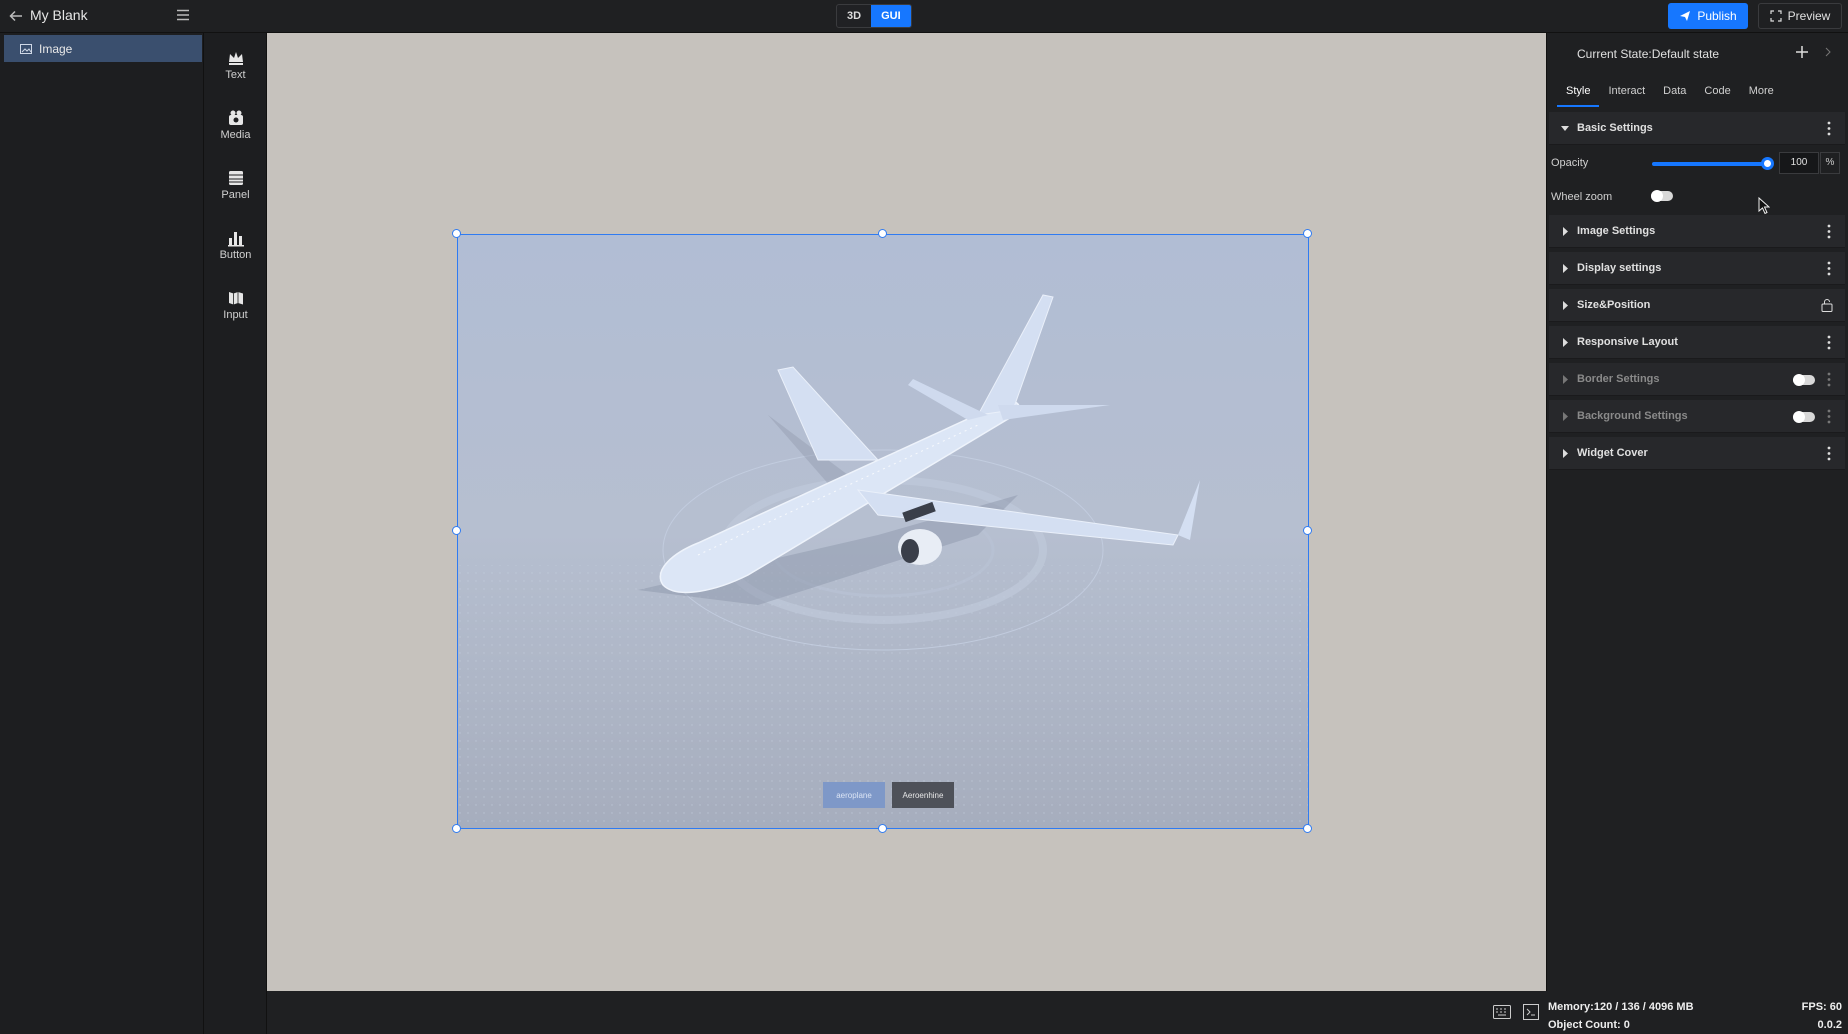 The width and height of the screenshot is (1848, 1034). What do you see at coordinates (1697, 305) in the screenshot?
I see `section-size-position: Size&Position` at bounding box center [1697, 305].